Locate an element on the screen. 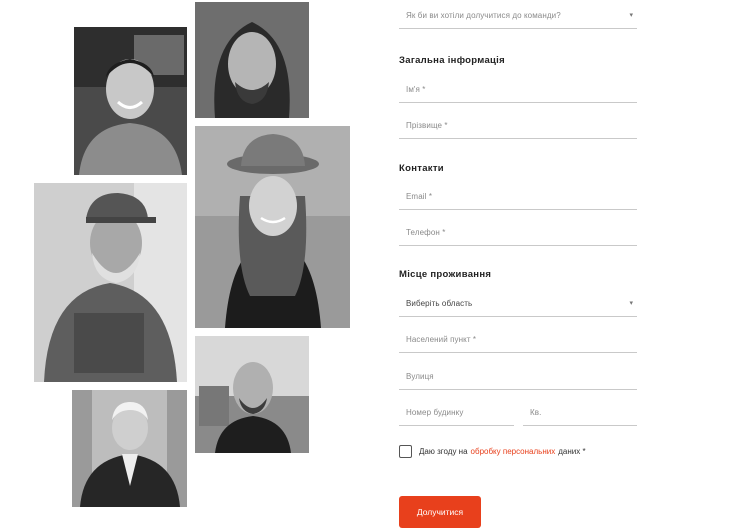 The image size is (744, 531). phone-field: Телефон * is located at coordinates (518, 233).